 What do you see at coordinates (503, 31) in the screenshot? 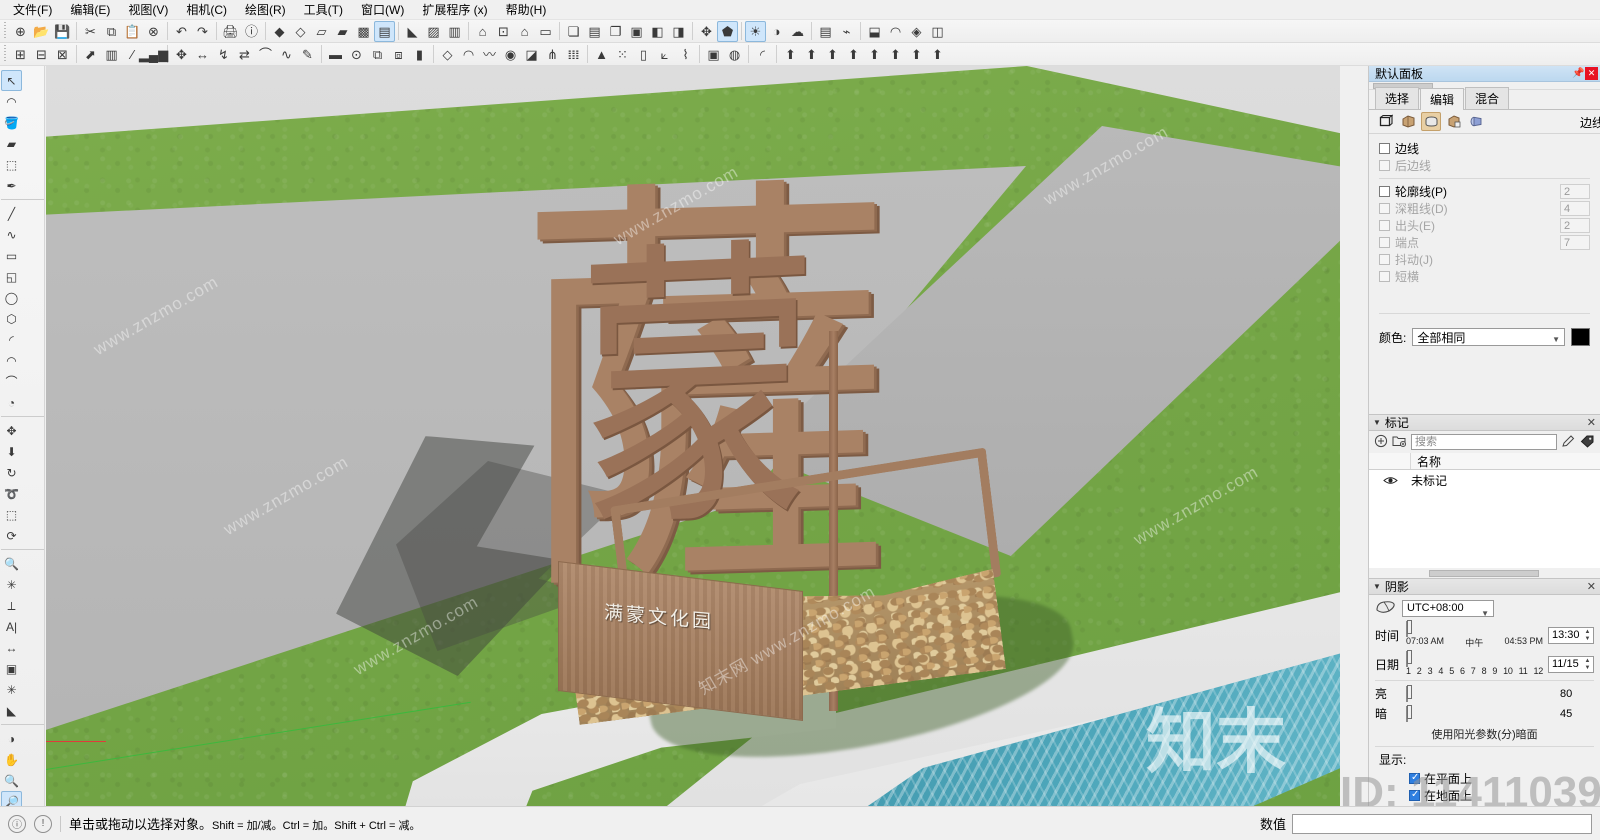
I see `view-top-icon: ⊡` at bounding box center [503, 31].